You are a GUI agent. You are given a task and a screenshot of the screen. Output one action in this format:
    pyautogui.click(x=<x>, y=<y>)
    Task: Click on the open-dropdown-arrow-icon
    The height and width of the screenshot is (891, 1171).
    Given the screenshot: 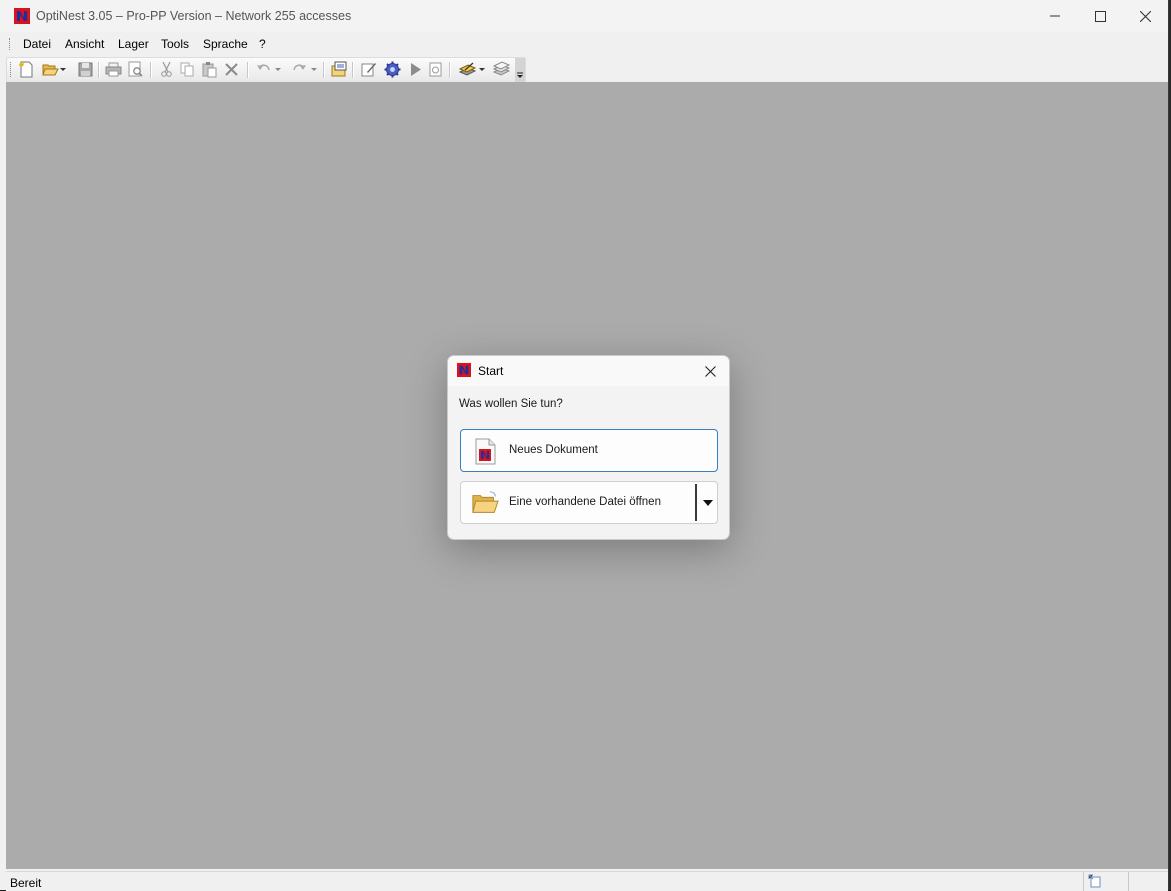 What is the action you would take?
    pyautogui.click(x=63, y=69)
    